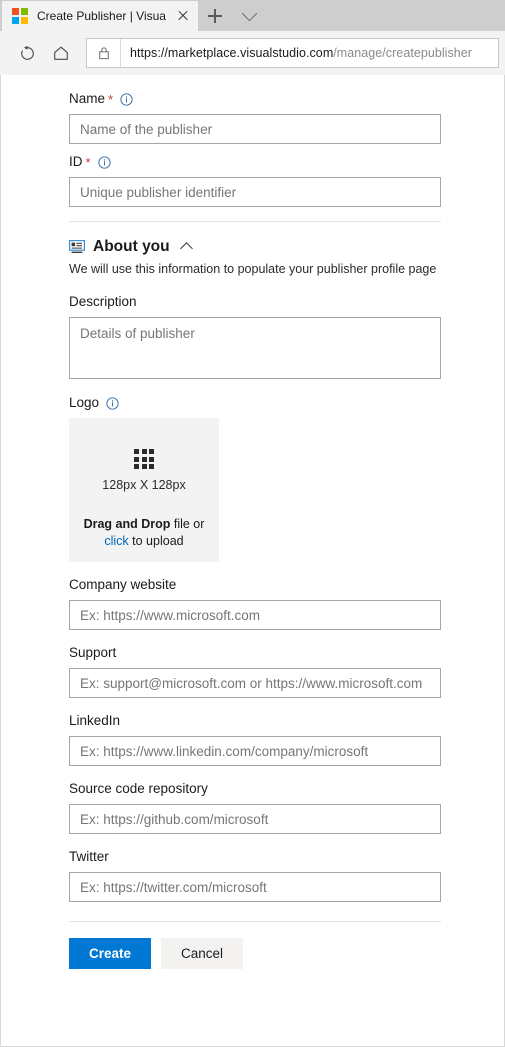 This screenshot has height=1047, width=505. Describe the element at coordinates (77, 246) in the screenshot. I see `contact-card-icon` at that location.